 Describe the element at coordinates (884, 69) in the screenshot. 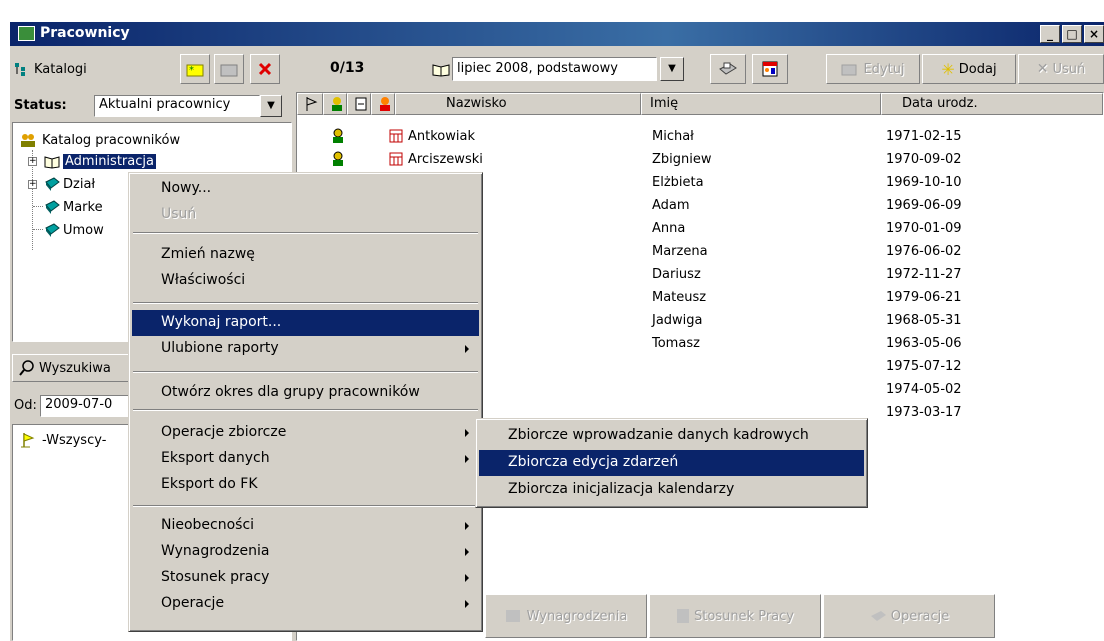

I see `edit-label: Edytuj` at that location.